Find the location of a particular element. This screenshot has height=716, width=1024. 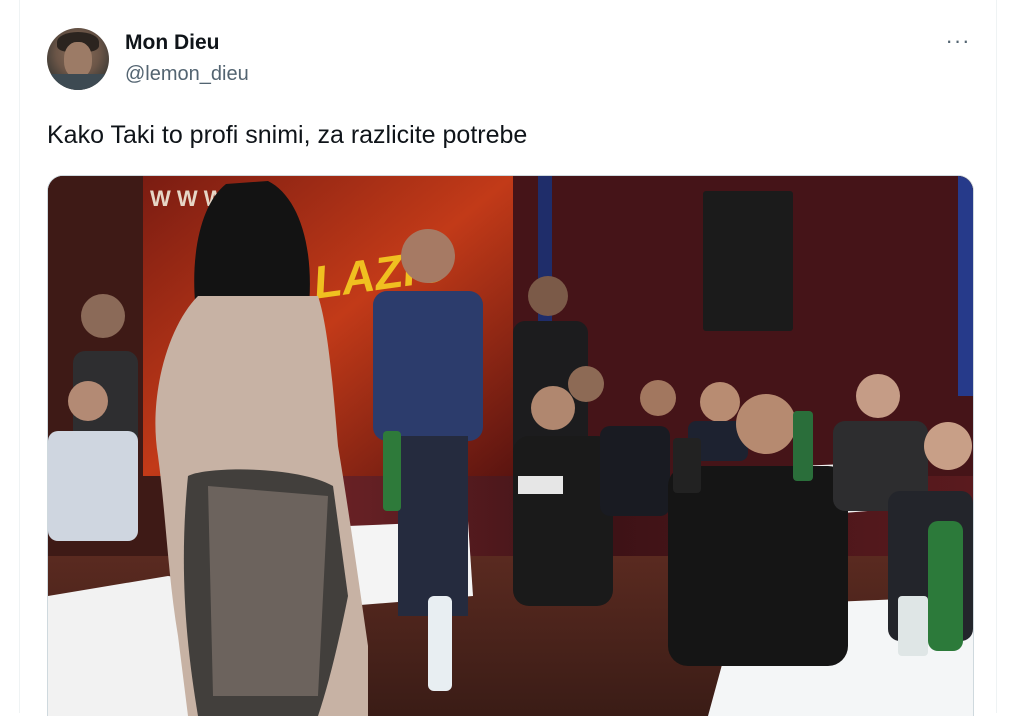

author-handle: @lemon_dieu is located at coordinates (187, 74).